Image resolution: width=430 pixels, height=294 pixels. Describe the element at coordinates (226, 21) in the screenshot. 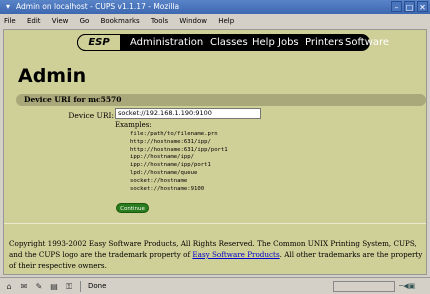

I see `menu-help: Help` at that location.